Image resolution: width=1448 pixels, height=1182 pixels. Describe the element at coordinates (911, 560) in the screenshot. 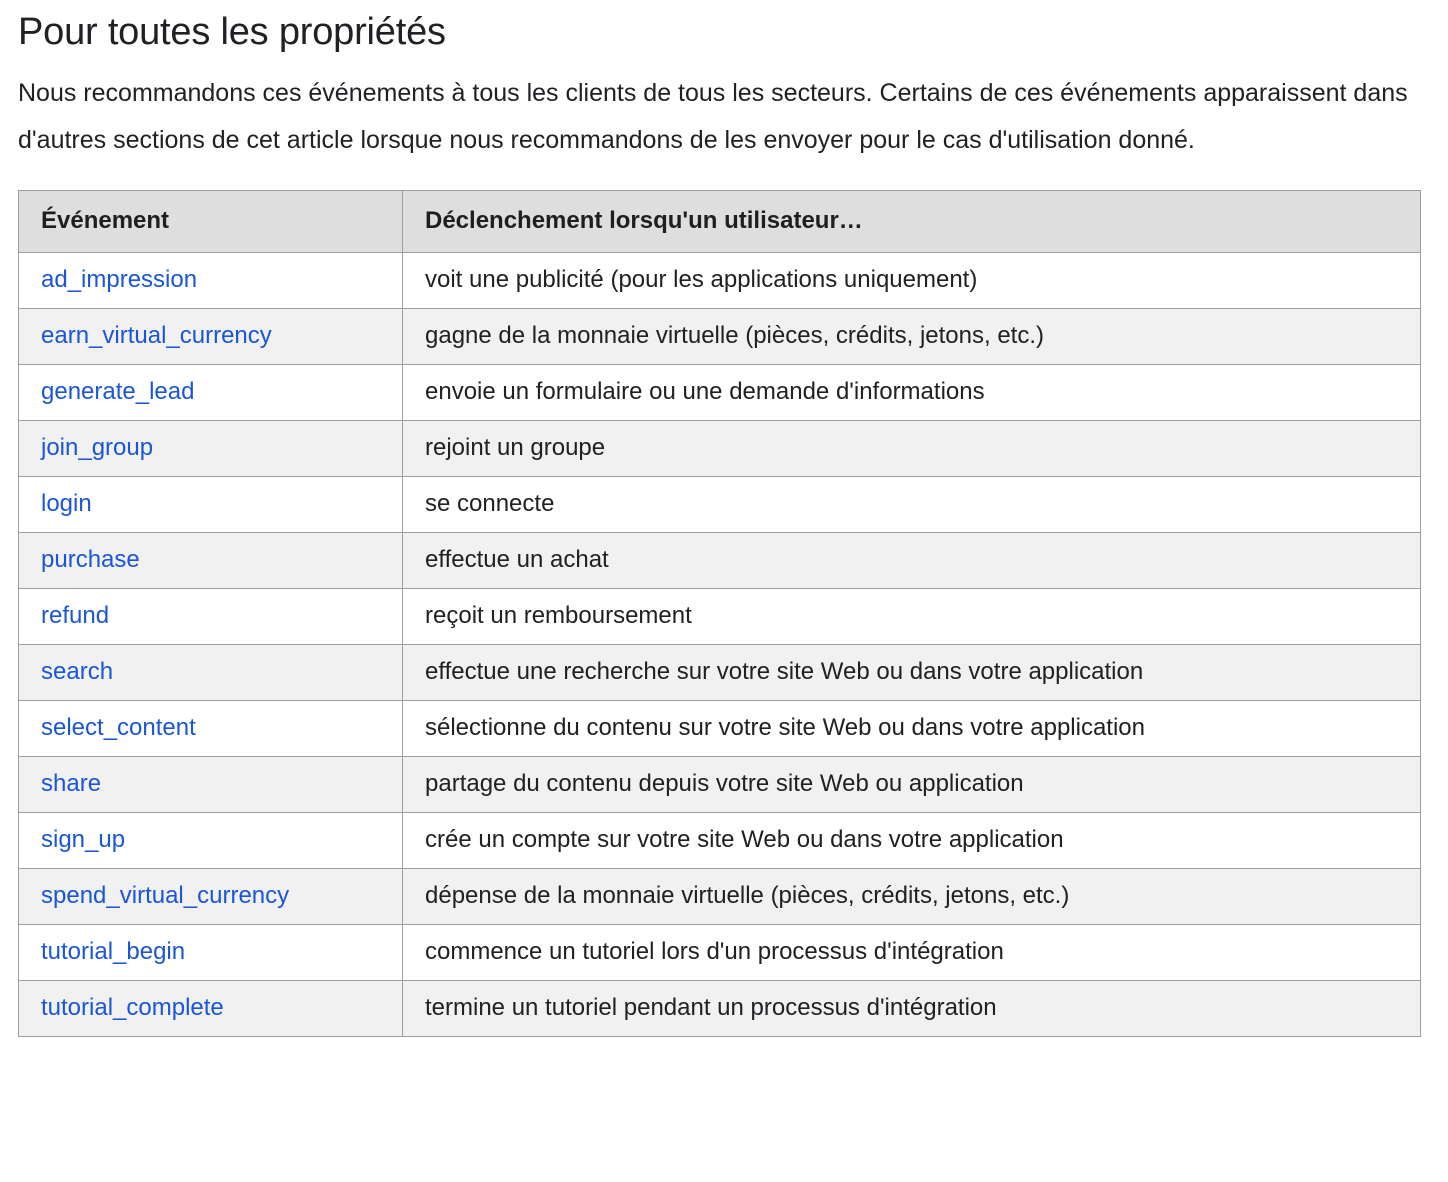

I see `event-description-cell: effectue un achat` at that location.